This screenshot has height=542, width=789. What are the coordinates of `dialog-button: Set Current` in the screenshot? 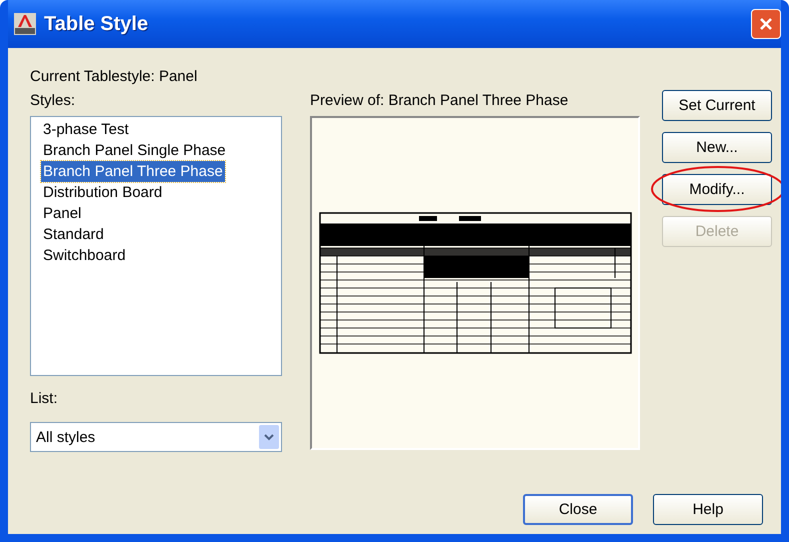 It's located at (717, 105).